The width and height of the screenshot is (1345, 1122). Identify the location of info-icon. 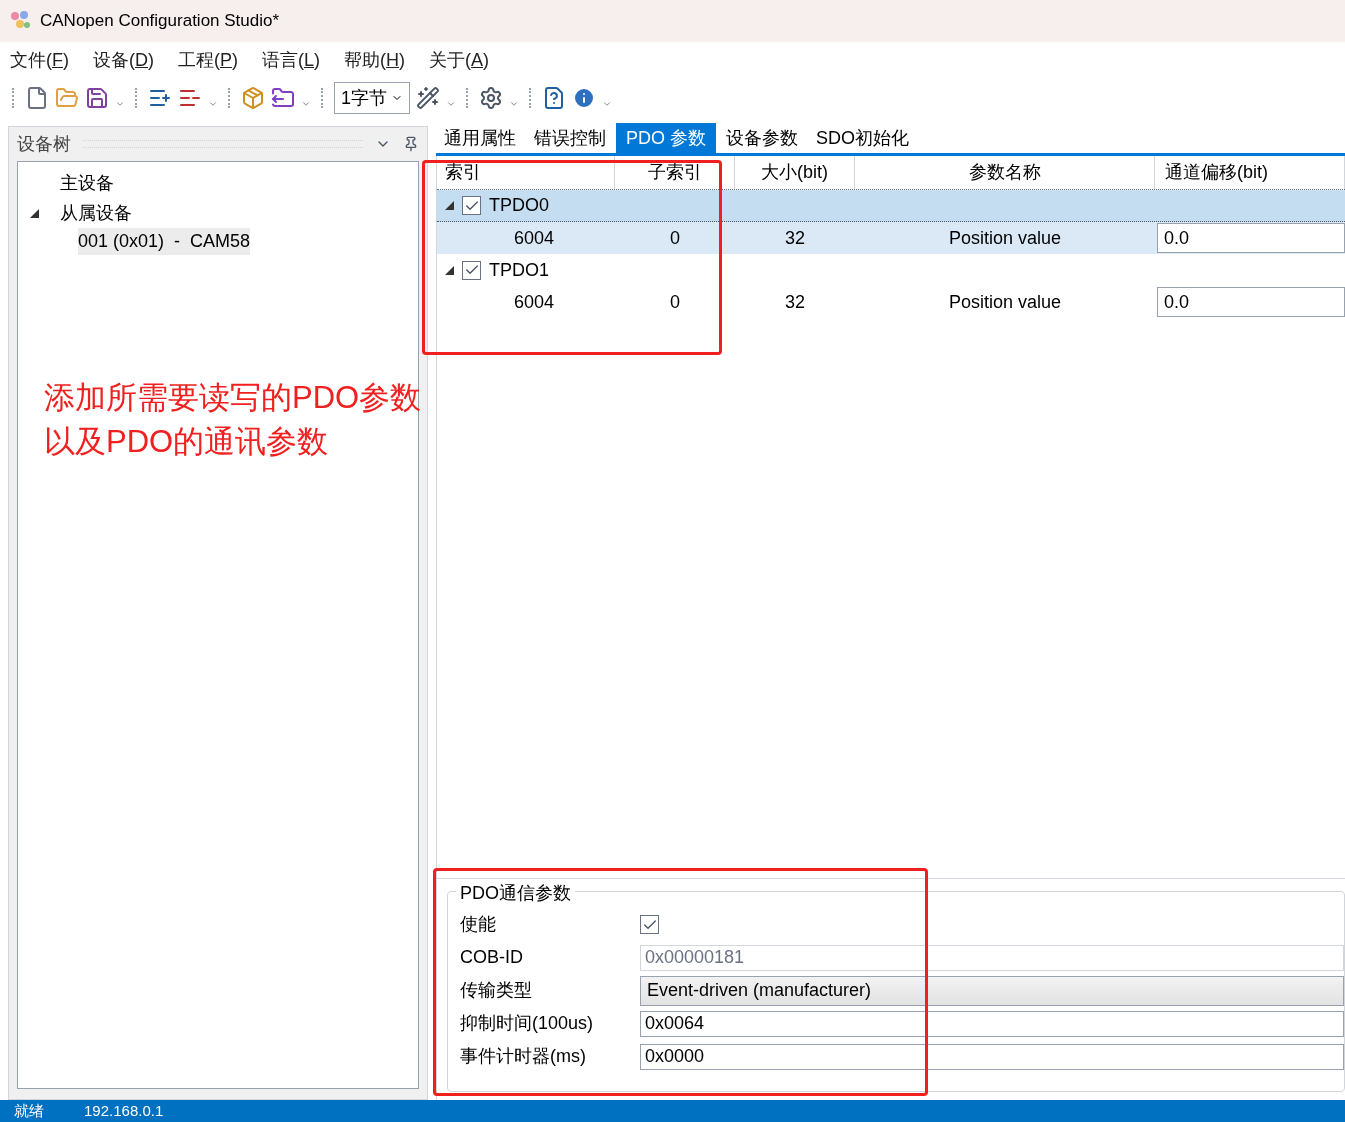
(584, 98).